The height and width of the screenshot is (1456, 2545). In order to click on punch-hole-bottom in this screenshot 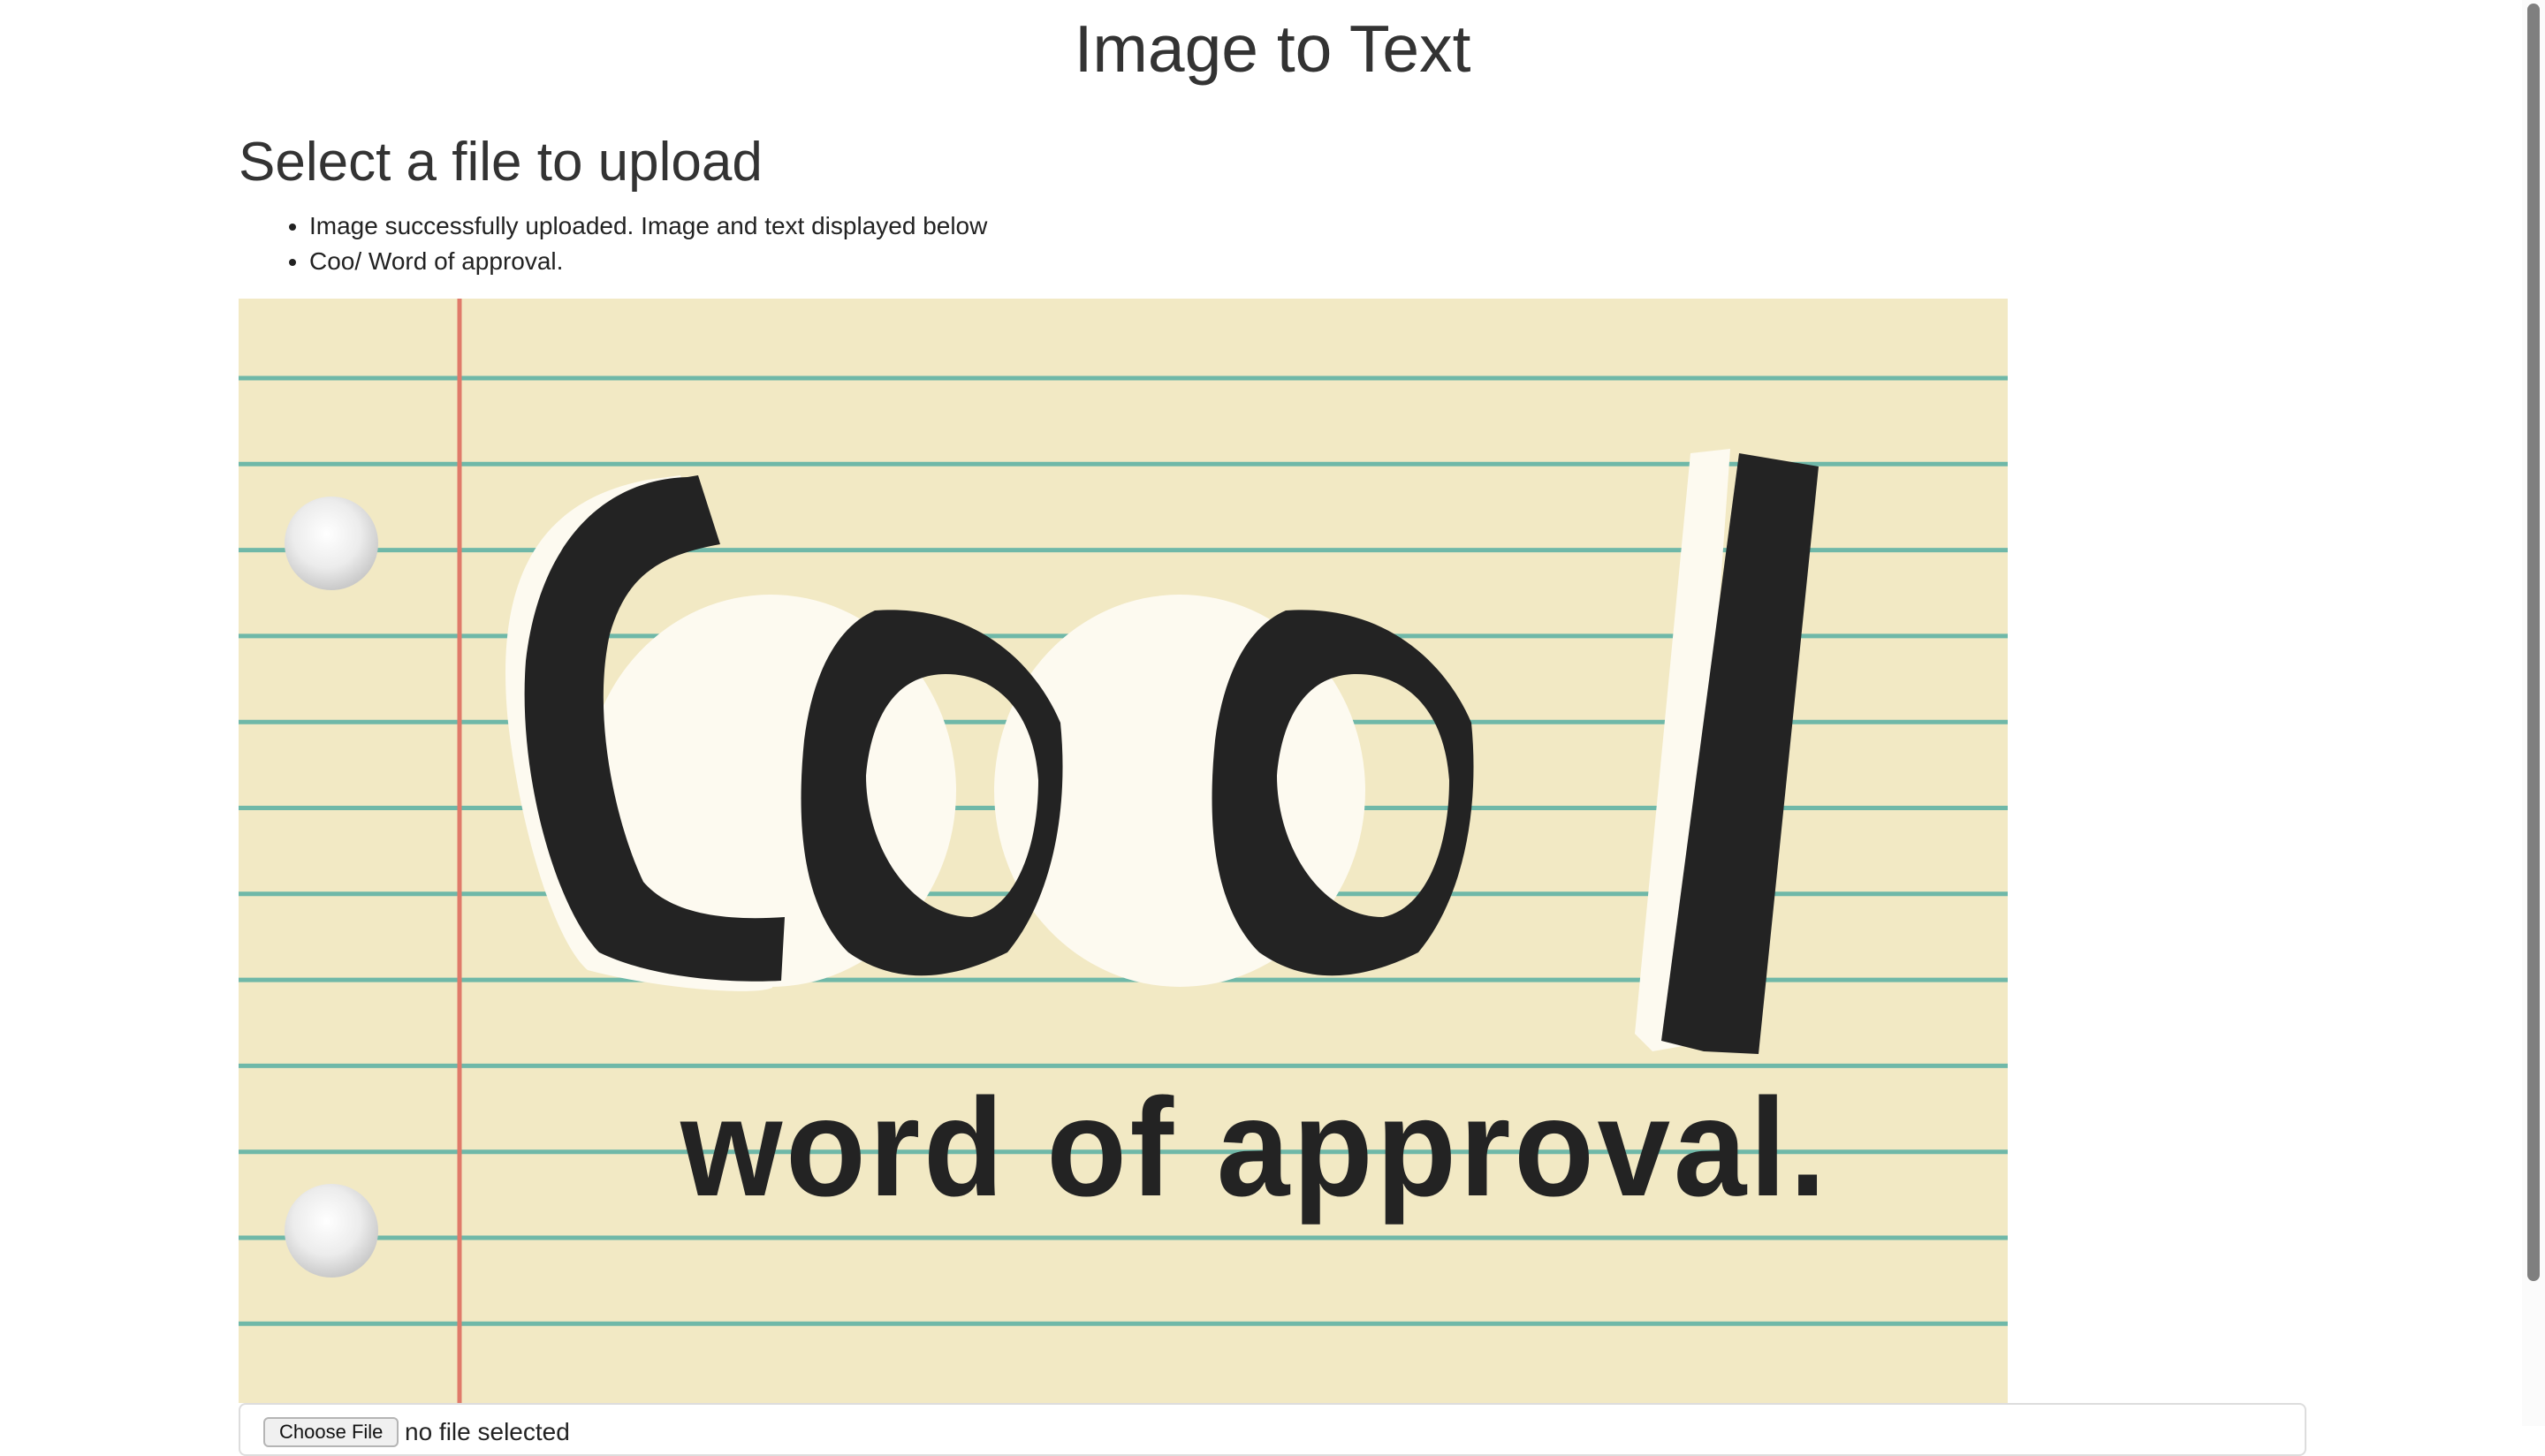, I will do `click(331, 1231)`.